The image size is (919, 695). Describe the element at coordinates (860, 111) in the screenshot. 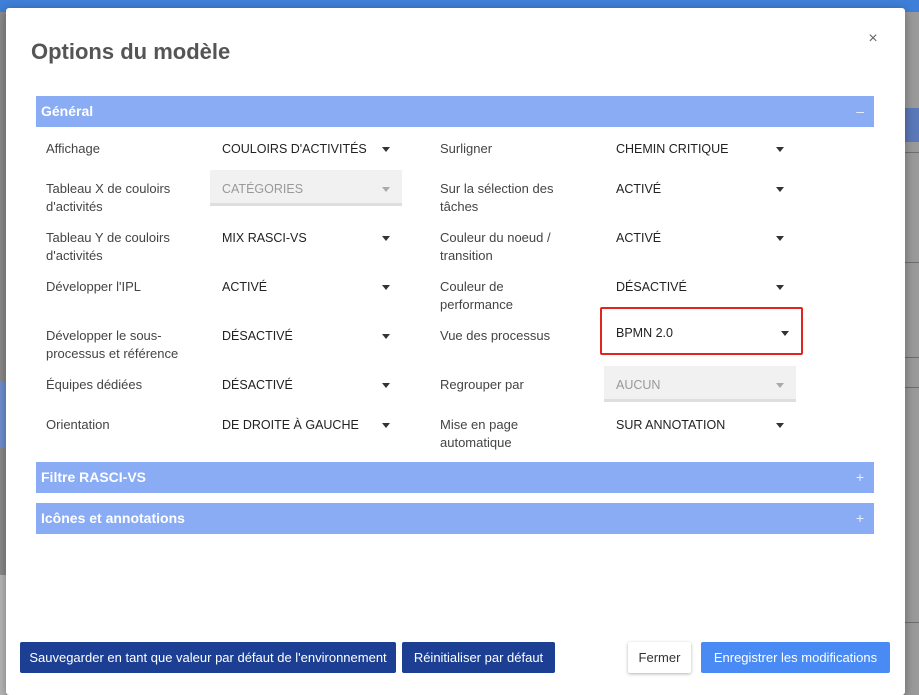

I see `collapse-icon: –` at that location.